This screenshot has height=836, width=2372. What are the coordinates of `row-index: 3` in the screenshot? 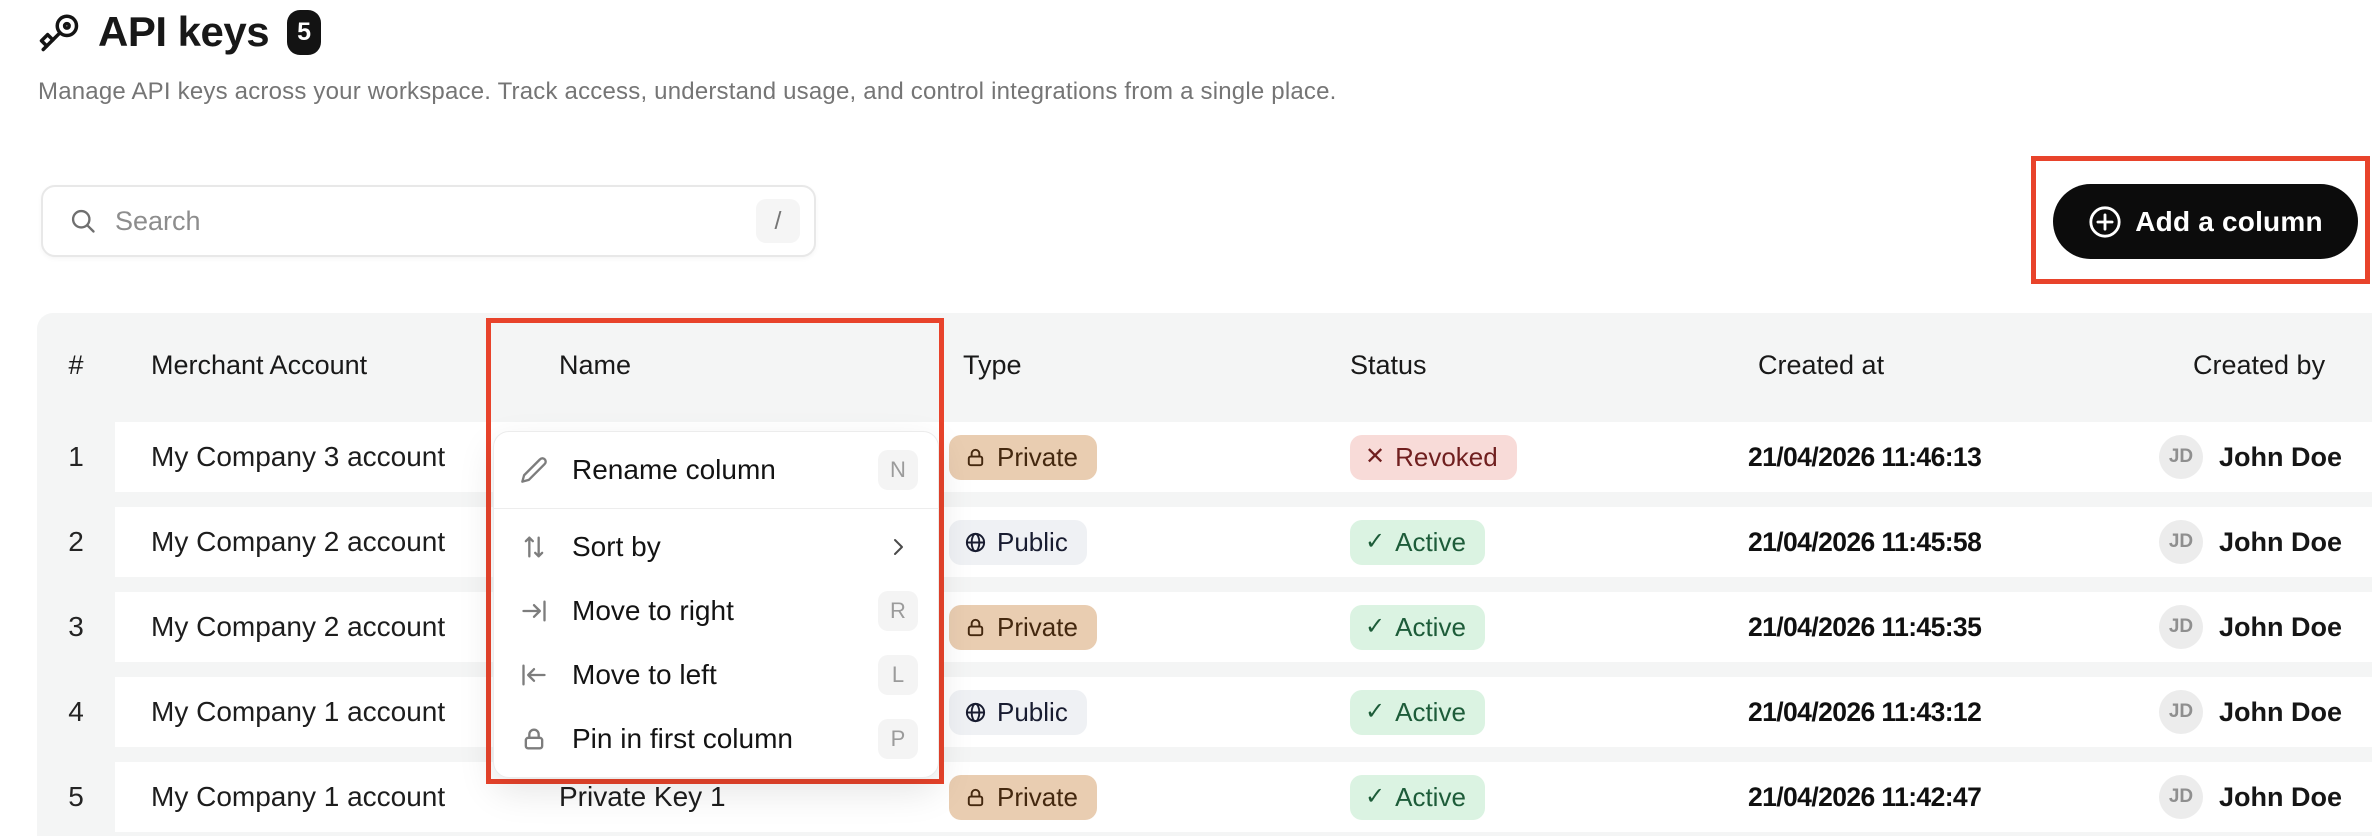 It's located at (76, 626).